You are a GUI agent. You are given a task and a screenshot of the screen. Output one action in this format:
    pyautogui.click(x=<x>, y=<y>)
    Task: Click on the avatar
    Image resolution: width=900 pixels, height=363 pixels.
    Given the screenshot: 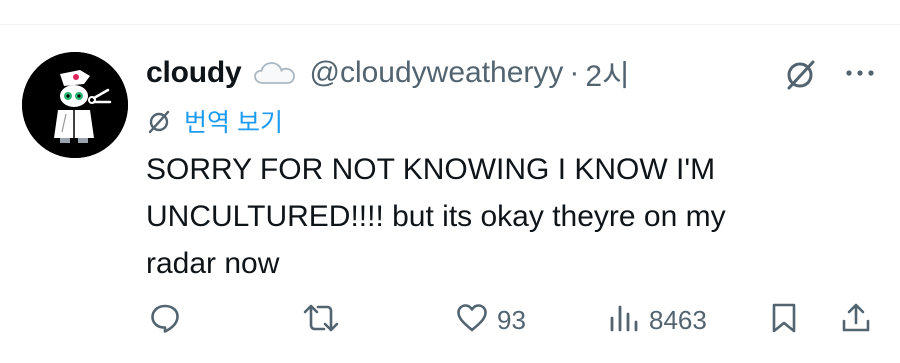 What is the action you would take?
    pyautogui.click(x=75, y=105)
    